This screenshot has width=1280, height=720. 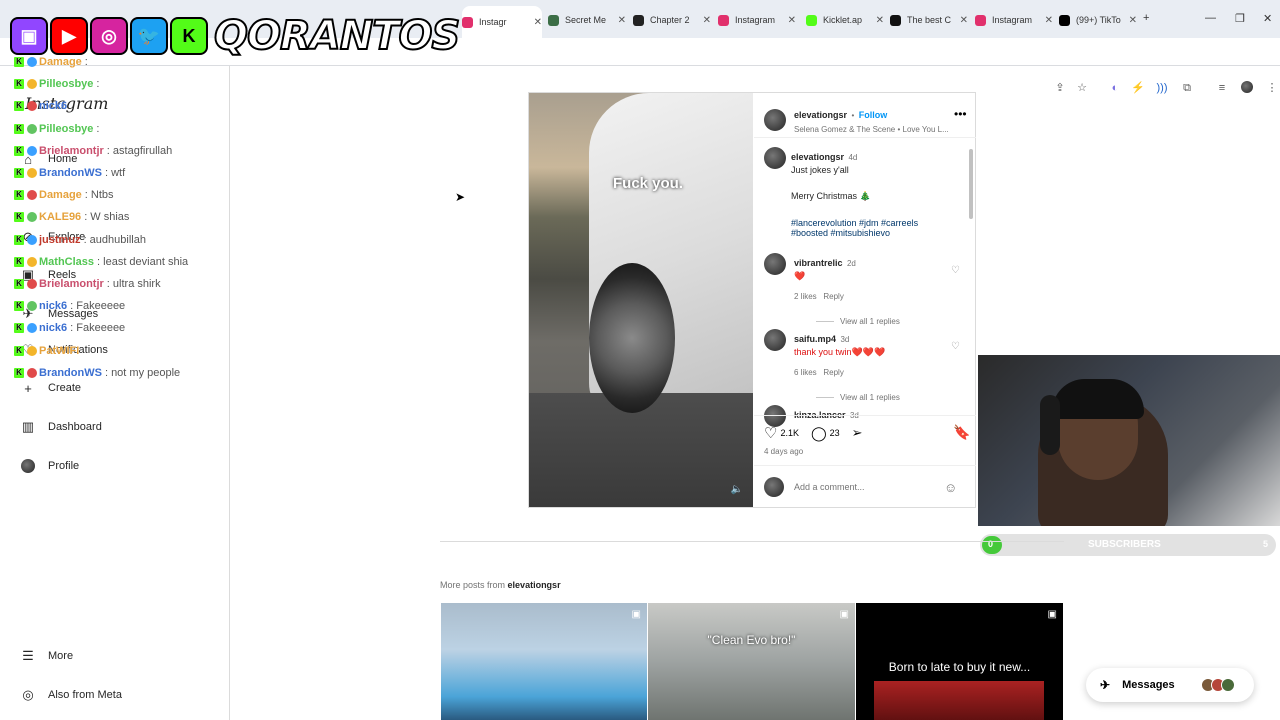 I want to click on browser-tab: Kicklet.ap ✕, so click(x=845, y=20).